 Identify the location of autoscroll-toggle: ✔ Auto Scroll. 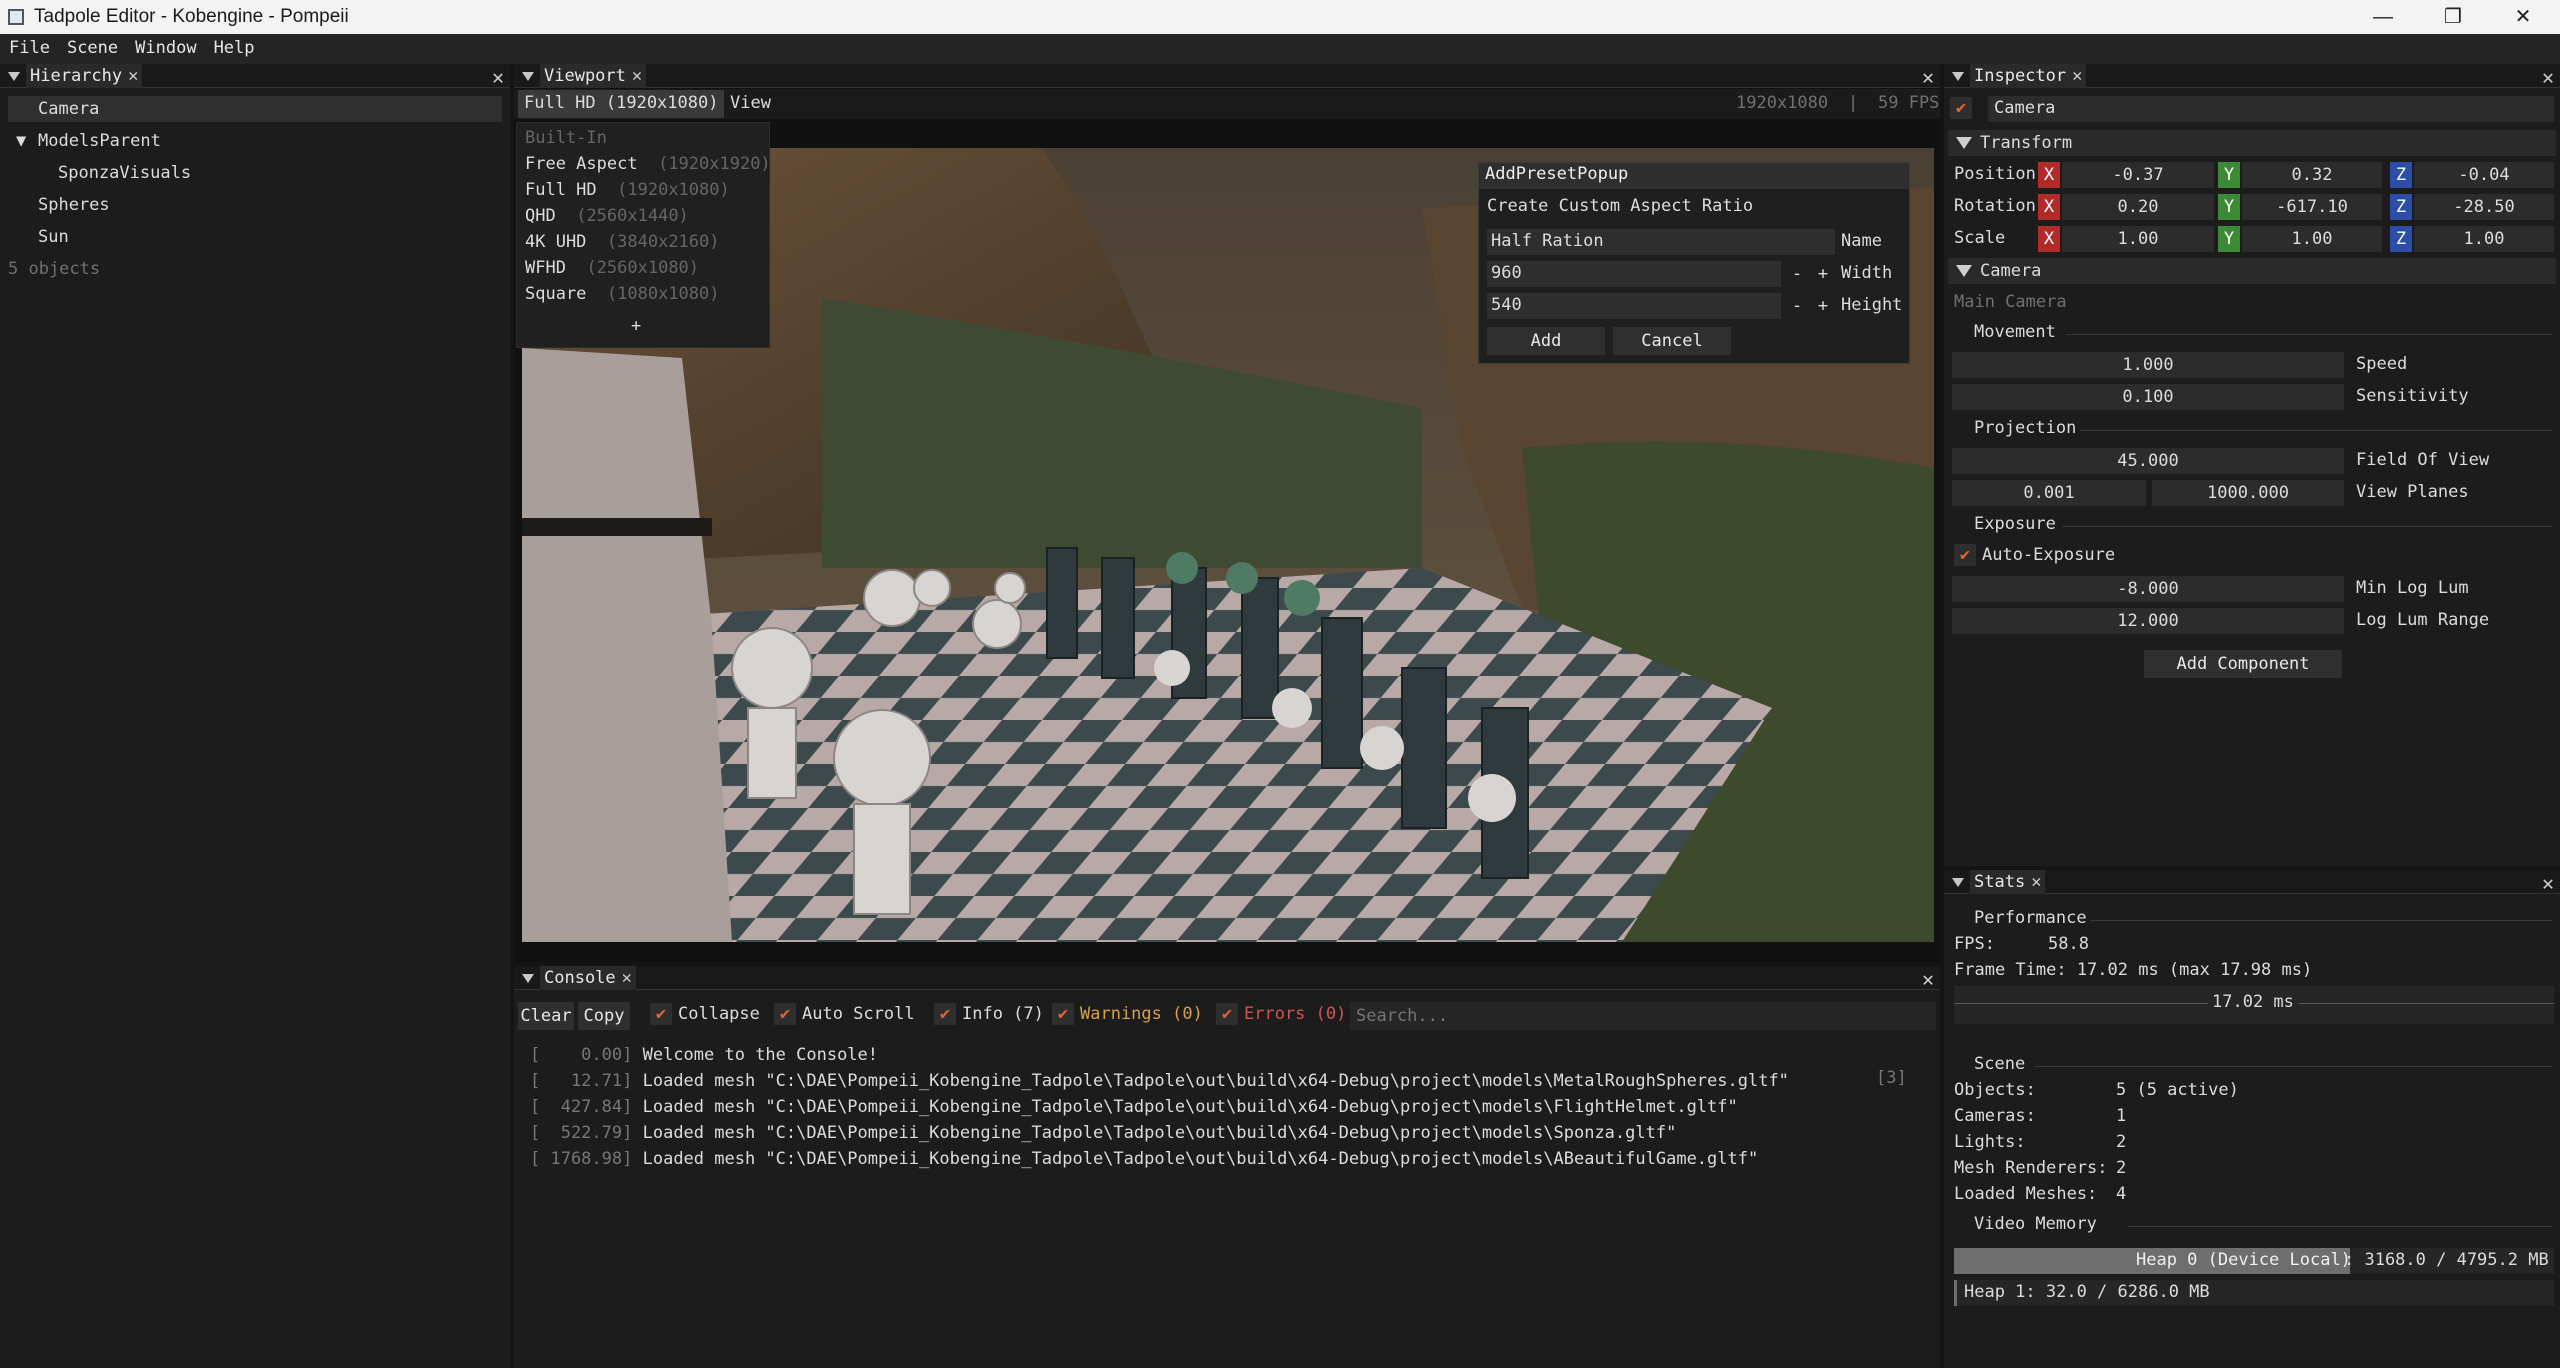
(844, 1014).